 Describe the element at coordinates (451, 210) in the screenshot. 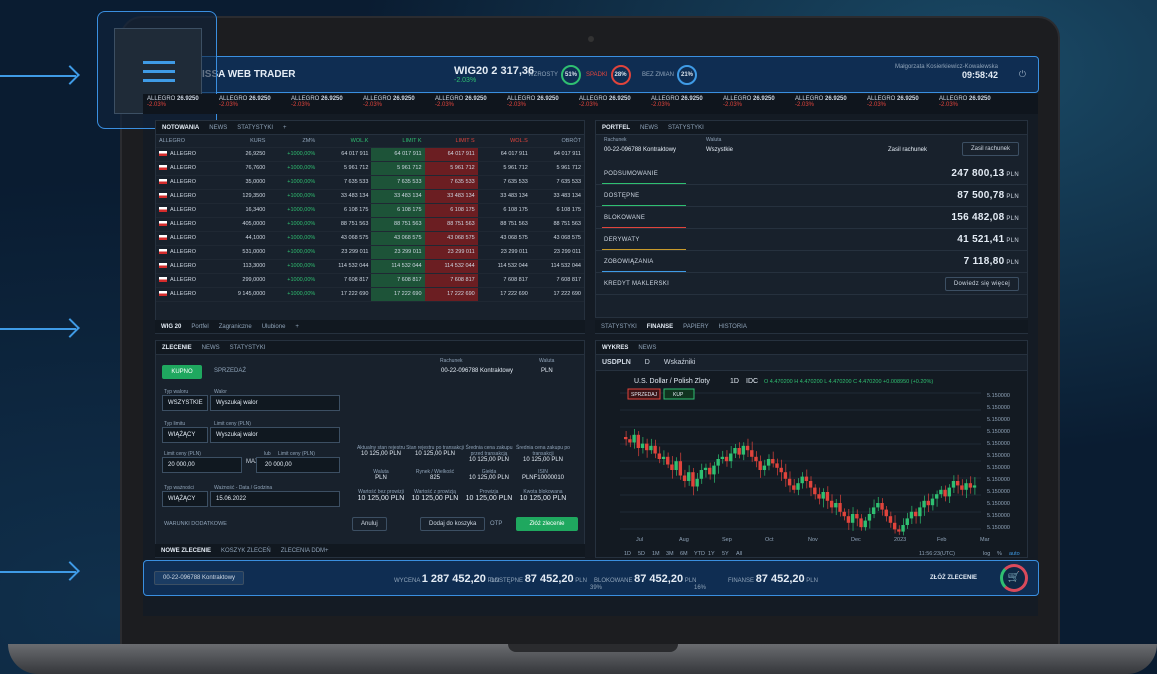

I see `ask-cell: 6 108 175` at that location.